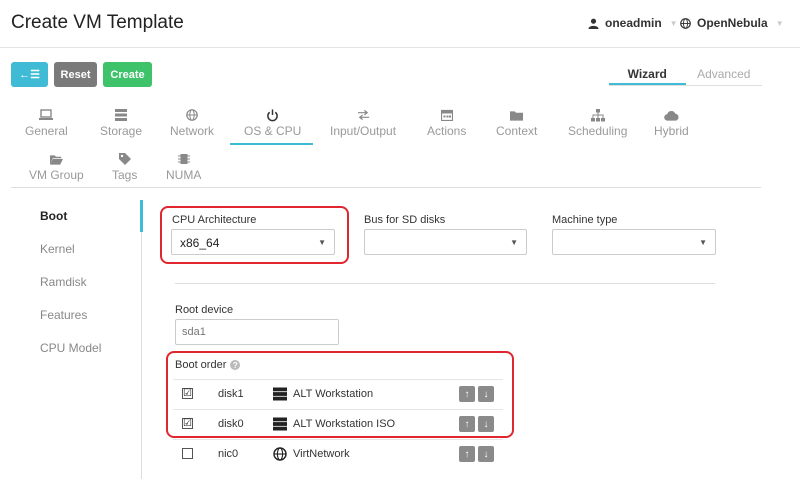 Image resolution: width=800 pixels, height=479 pixels. I want to click on move-down-button: ↓, so click(486, 454).